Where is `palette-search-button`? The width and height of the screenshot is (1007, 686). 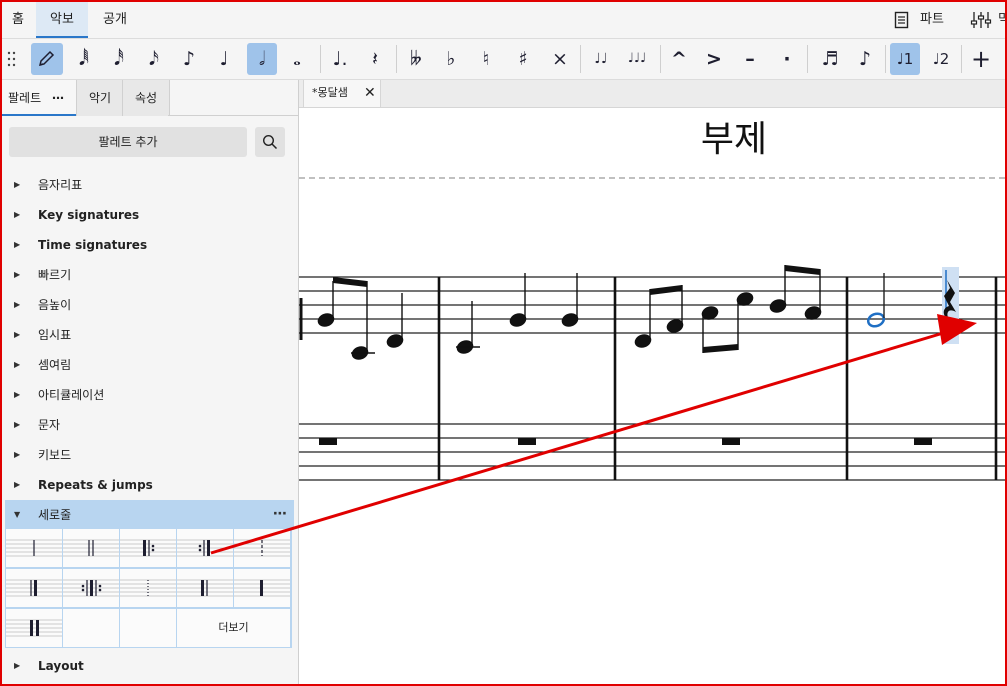
palette-search-button is located at coordinates (270, 142).